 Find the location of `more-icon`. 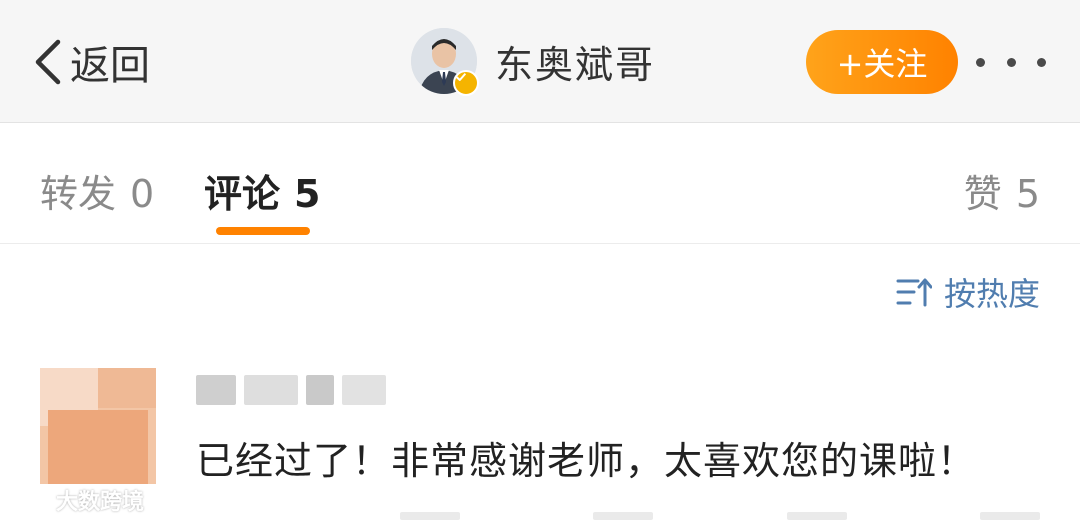

more-icon is located at coordinates (1011, 62).